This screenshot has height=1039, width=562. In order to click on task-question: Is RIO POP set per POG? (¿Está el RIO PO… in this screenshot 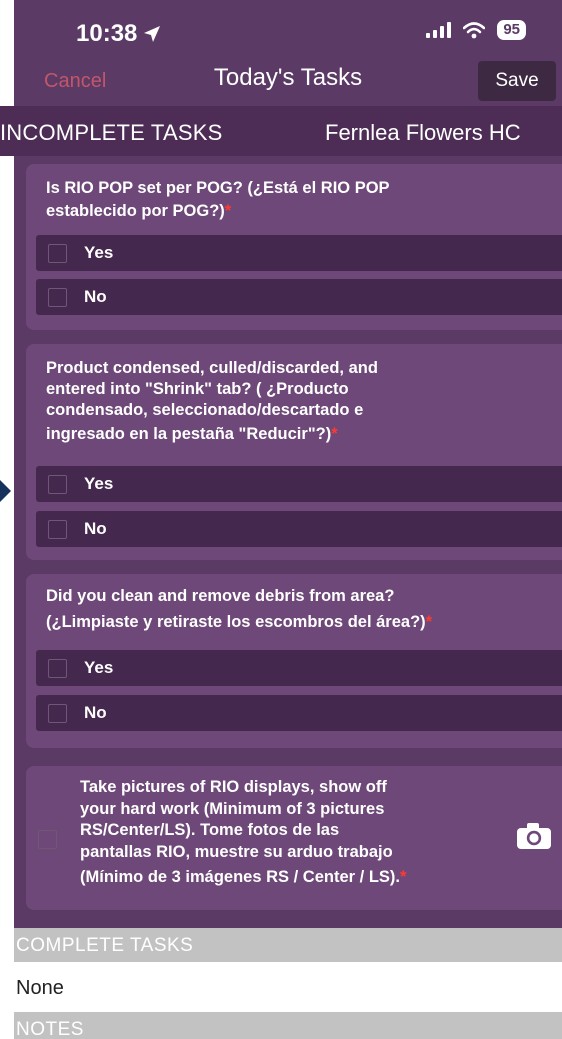, I will do `click(218, 200)`.